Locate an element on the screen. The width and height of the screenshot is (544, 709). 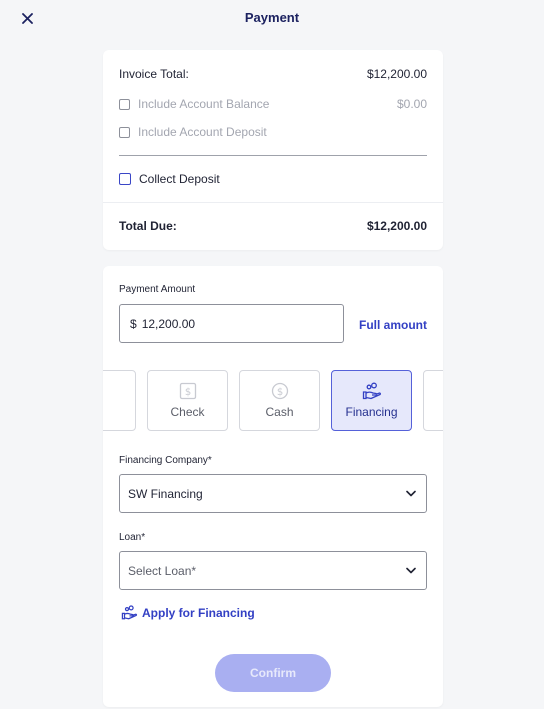
payment-amount-label: Payment Amount is located at coordinates (157, 289).